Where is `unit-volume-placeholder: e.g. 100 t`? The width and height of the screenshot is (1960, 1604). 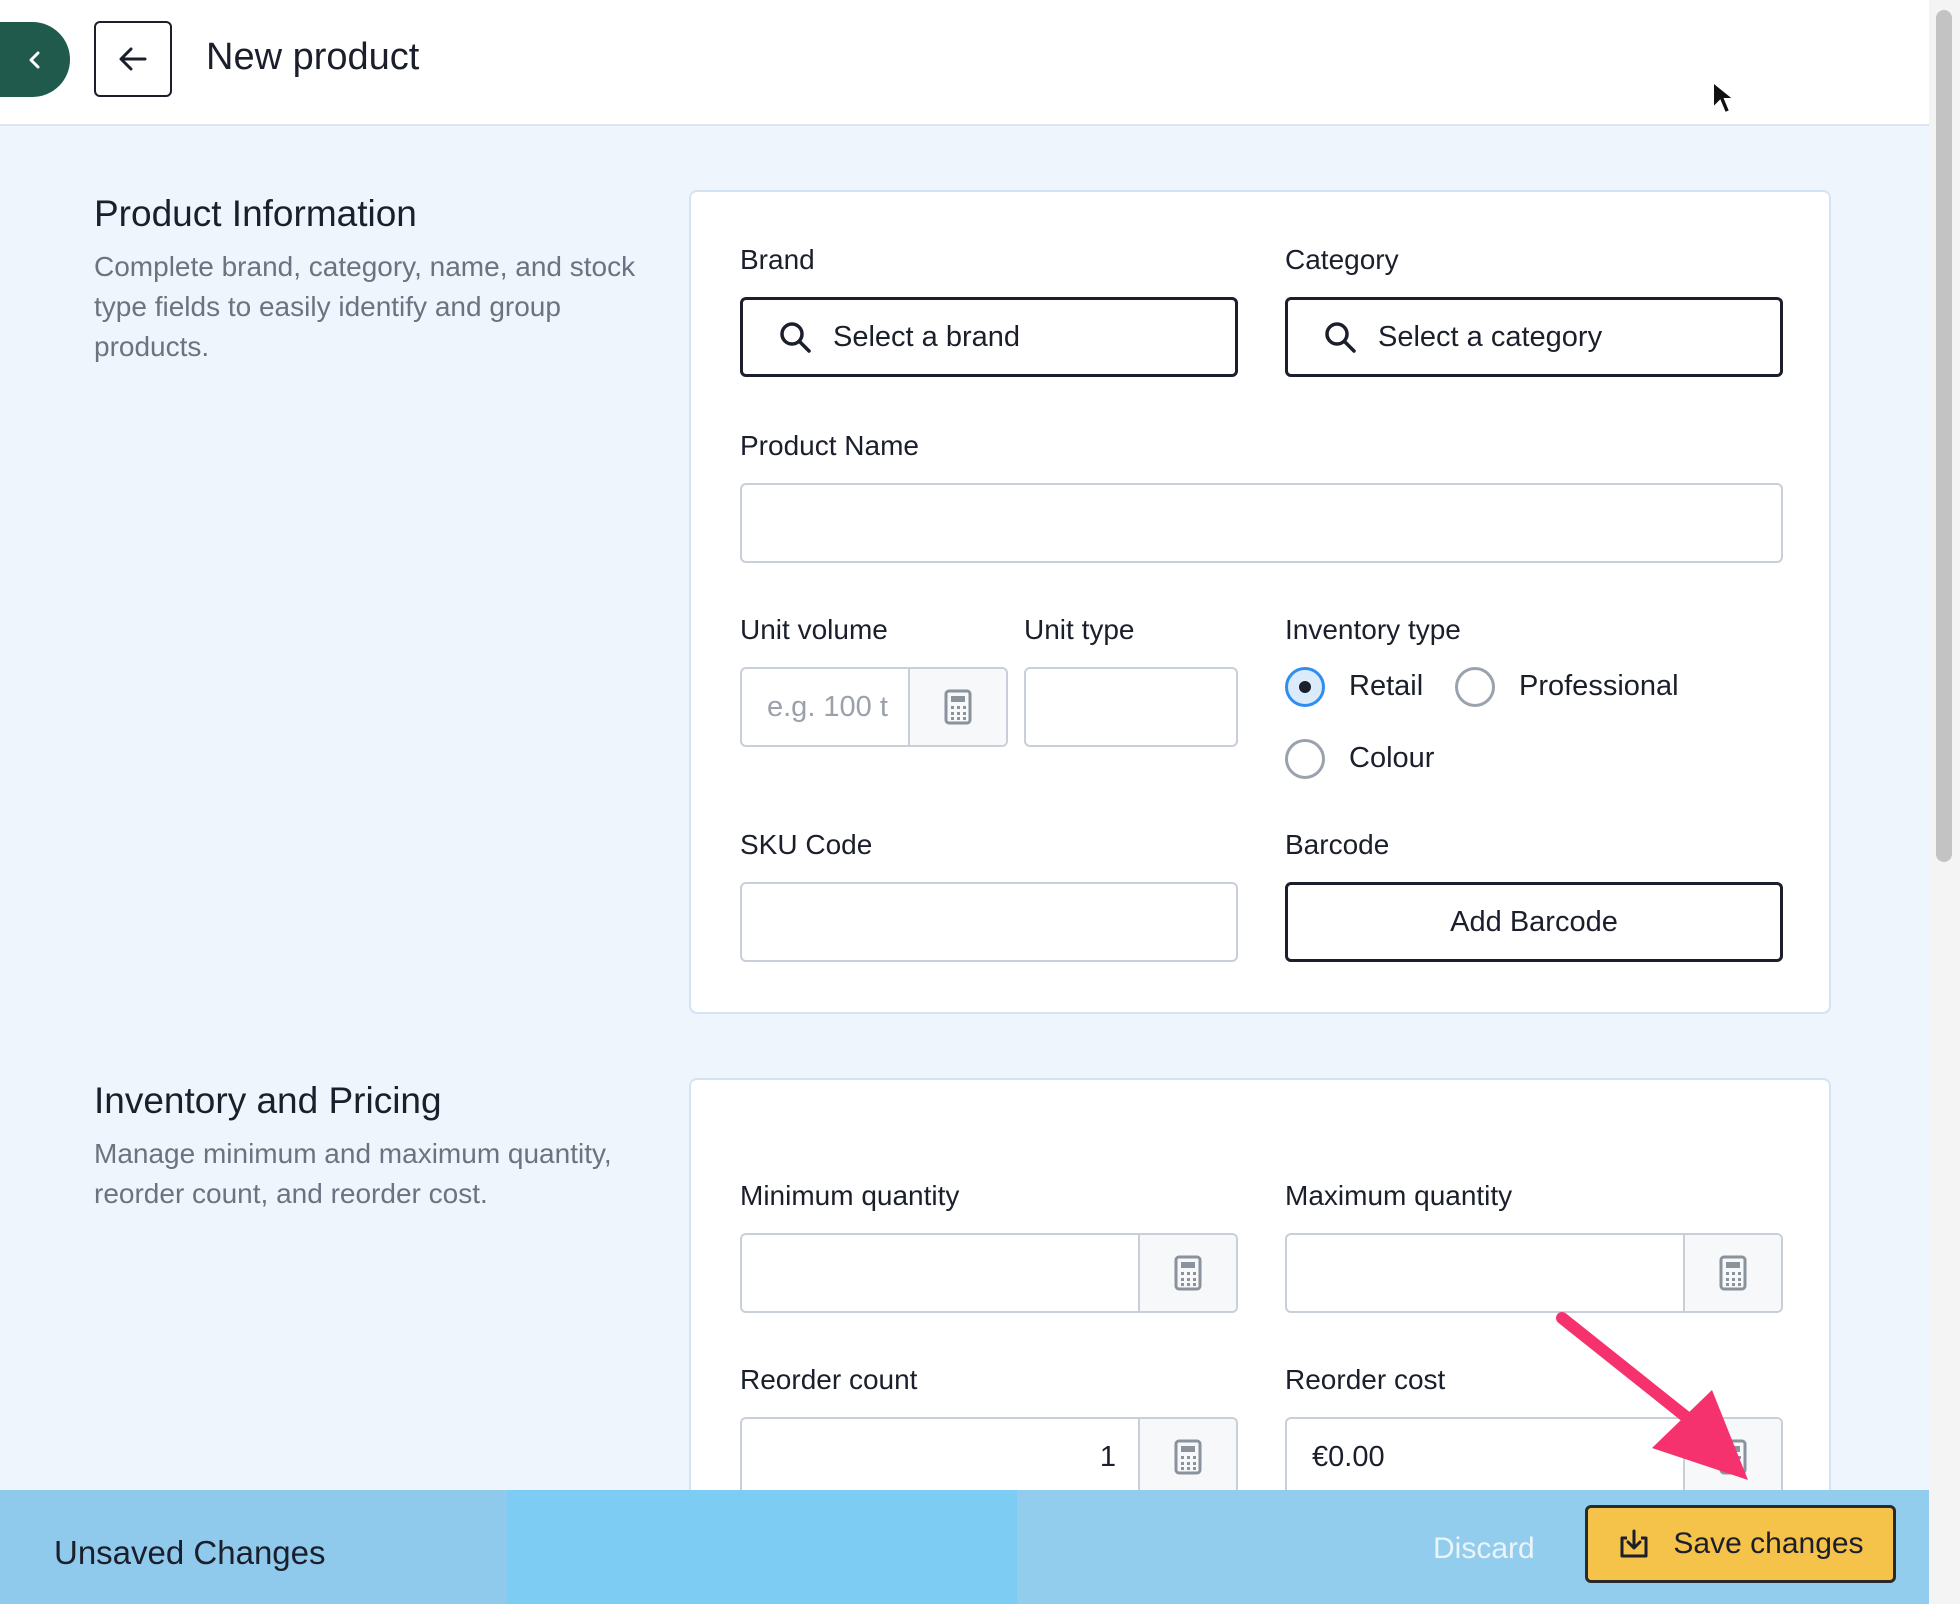 unit-volume-placeholder: e.g. 100 t is located at coordinates (827, 706).